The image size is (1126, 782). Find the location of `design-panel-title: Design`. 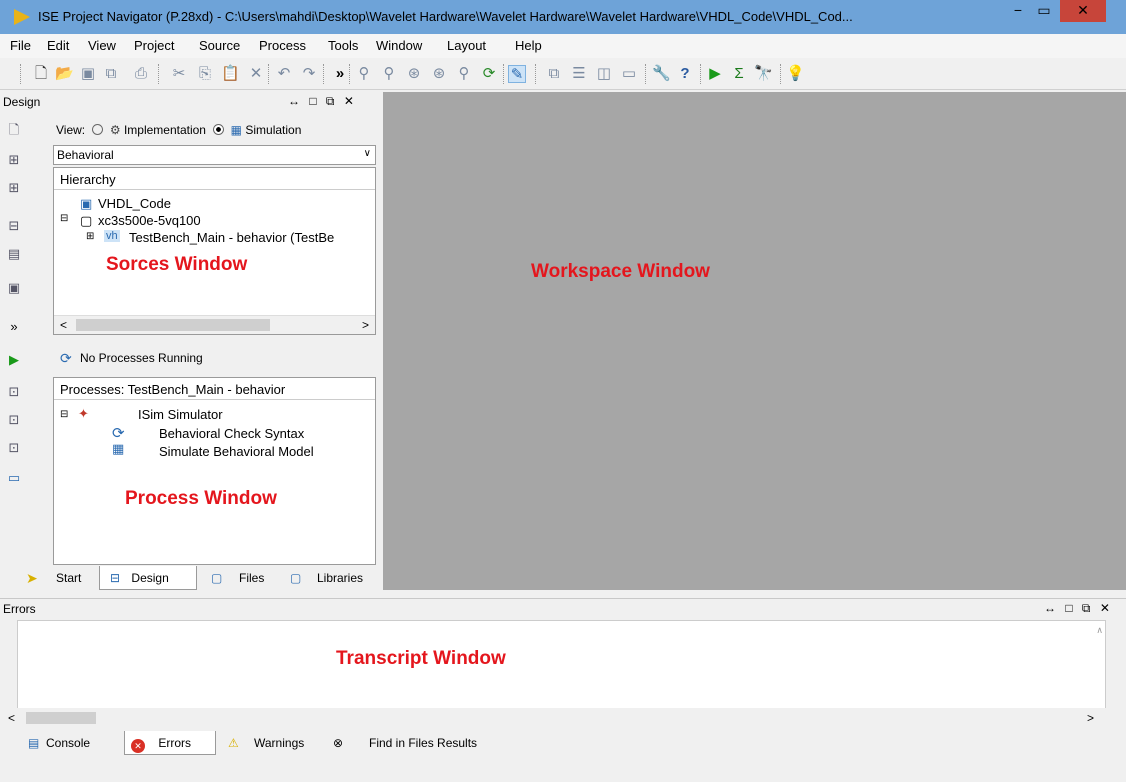

design-panel-title: Design is located at coordinates (22, 102).